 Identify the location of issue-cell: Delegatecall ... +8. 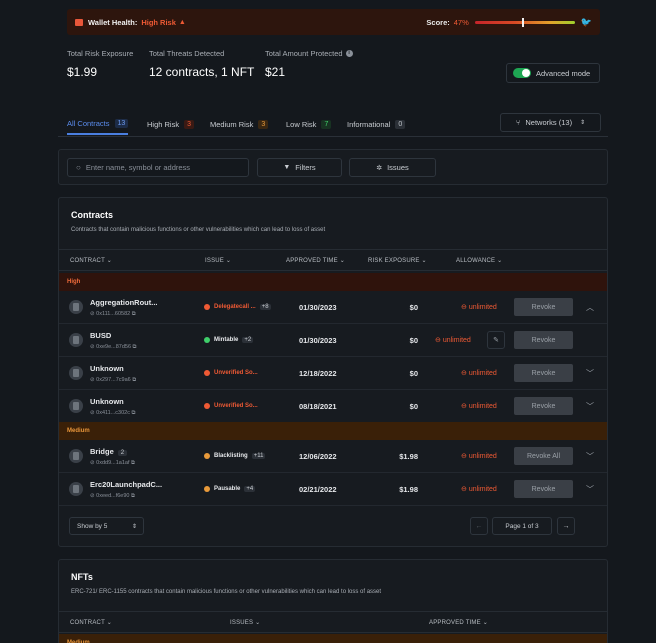
(237, 307).